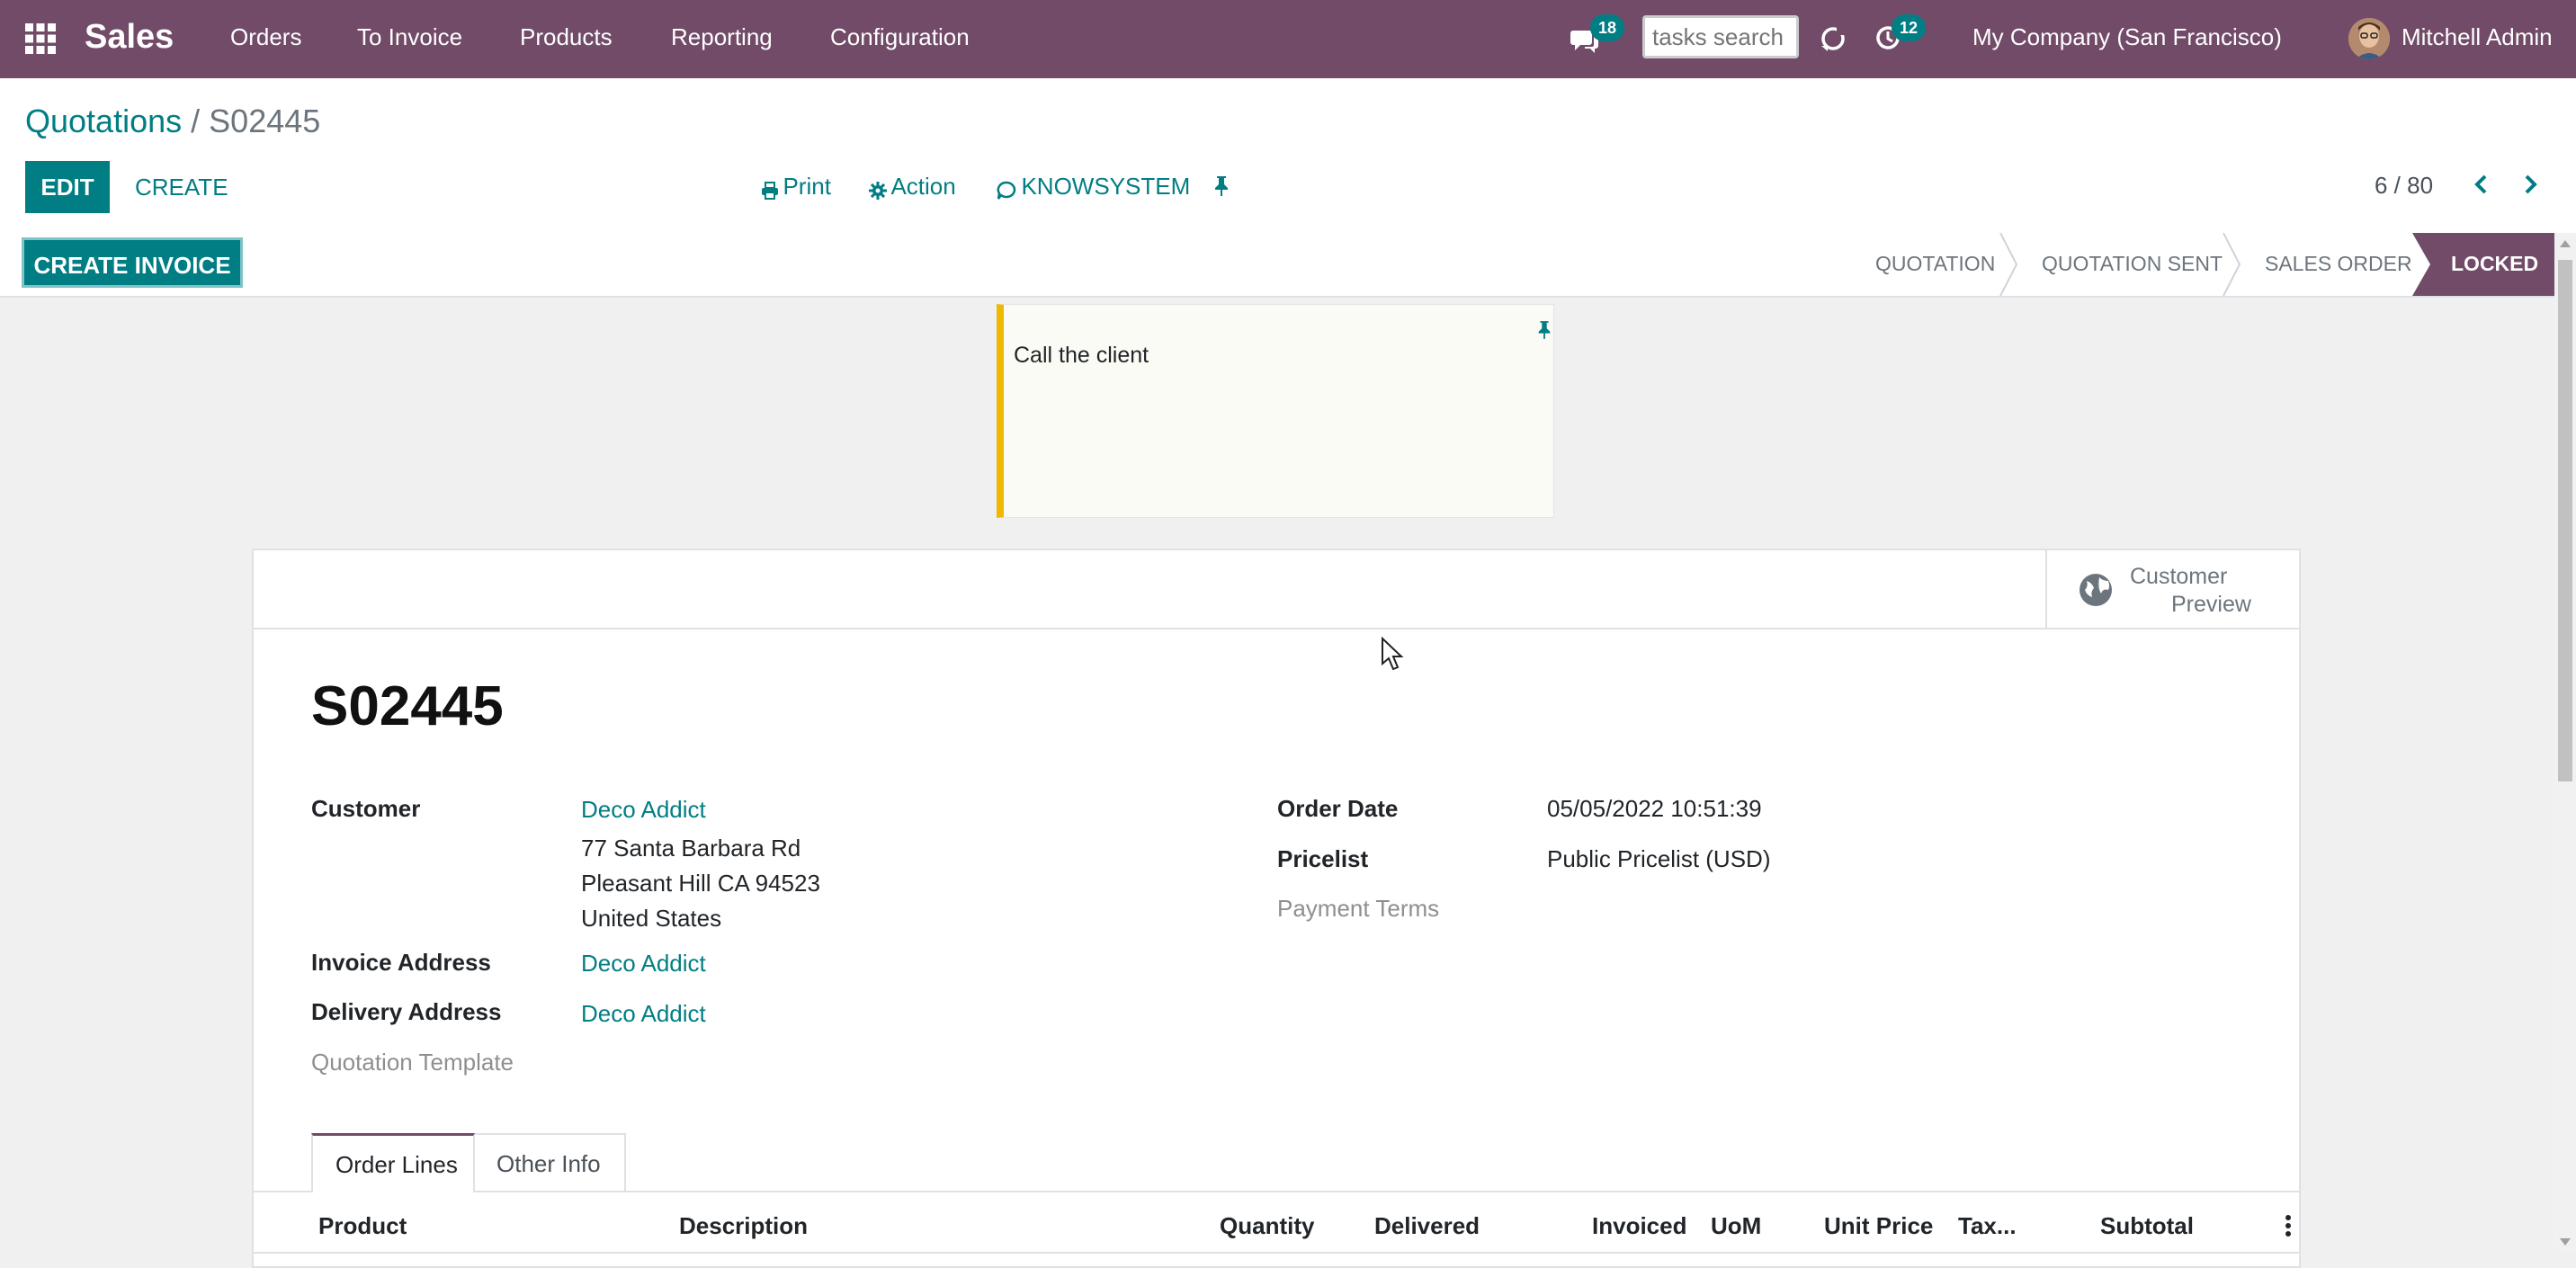 The width and height of the screenshot is (2576, 1268). Describe the element at coordinates (2494, 264) in the screenshot. I see `stage-locked: LOCKED` at that location.